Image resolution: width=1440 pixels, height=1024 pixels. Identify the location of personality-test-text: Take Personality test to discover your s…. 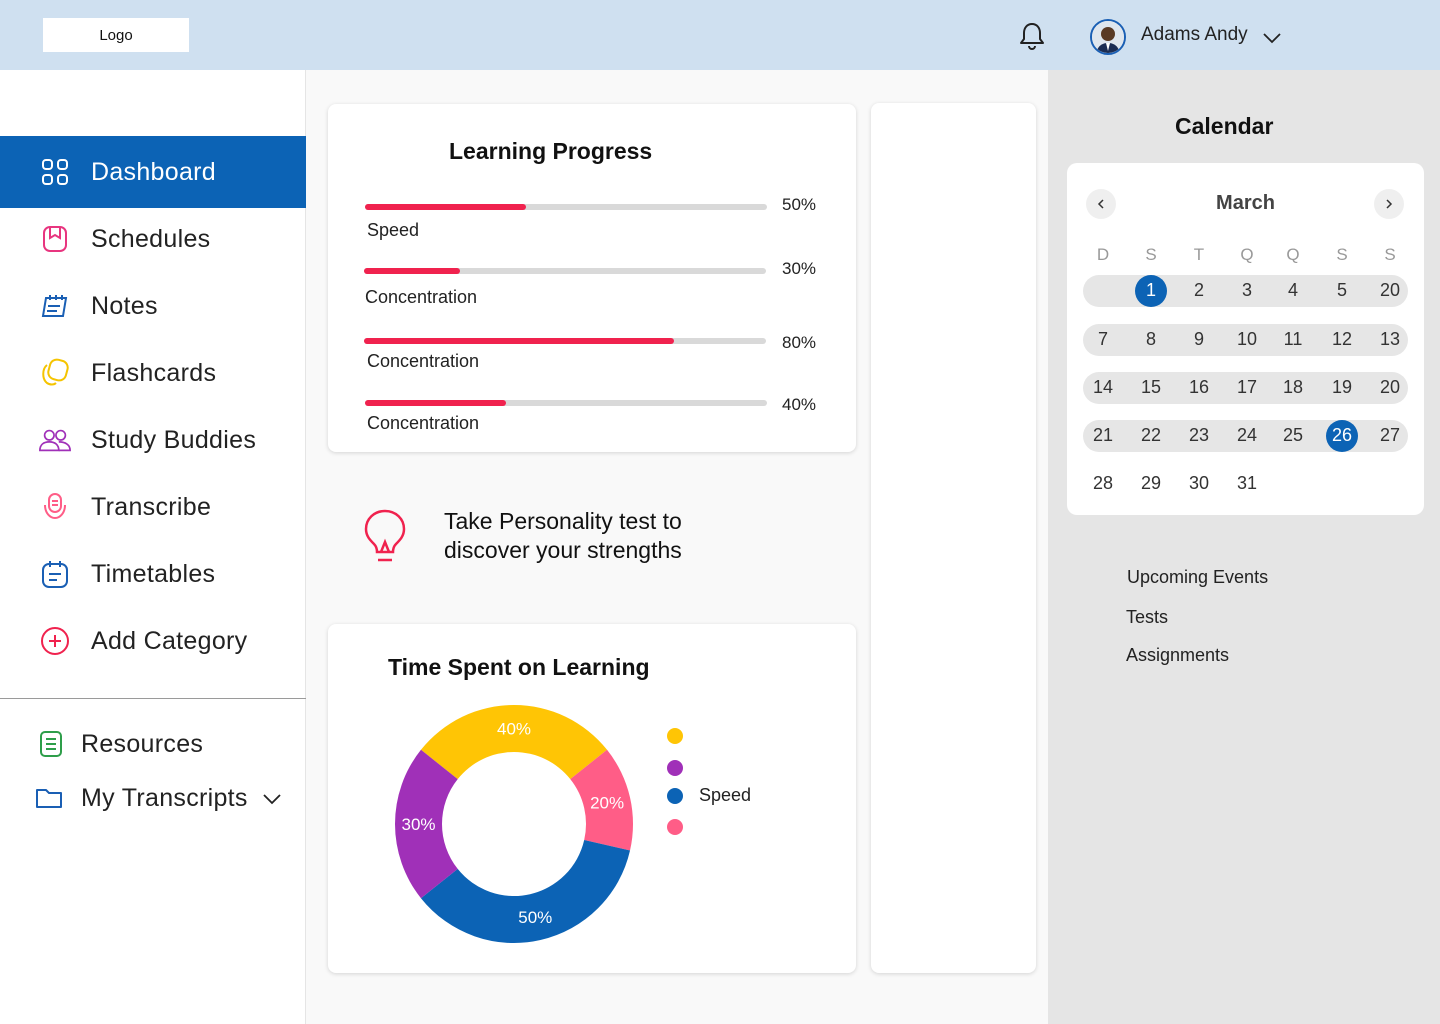
(644, 536).